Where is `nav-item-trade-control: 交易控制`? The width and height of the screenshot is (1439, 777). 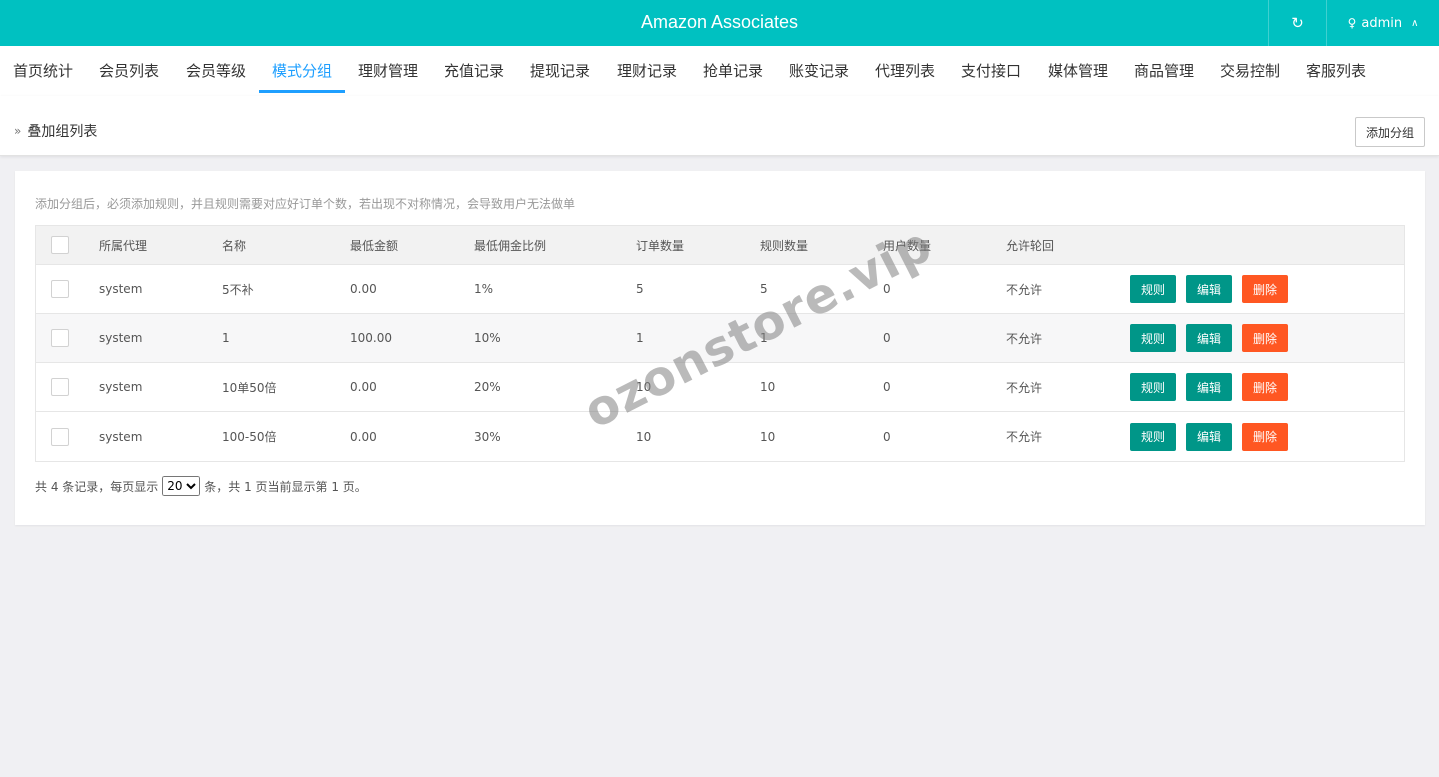
nav-item-trade-control: 交易控制 is located at coordinates (1250, 71).